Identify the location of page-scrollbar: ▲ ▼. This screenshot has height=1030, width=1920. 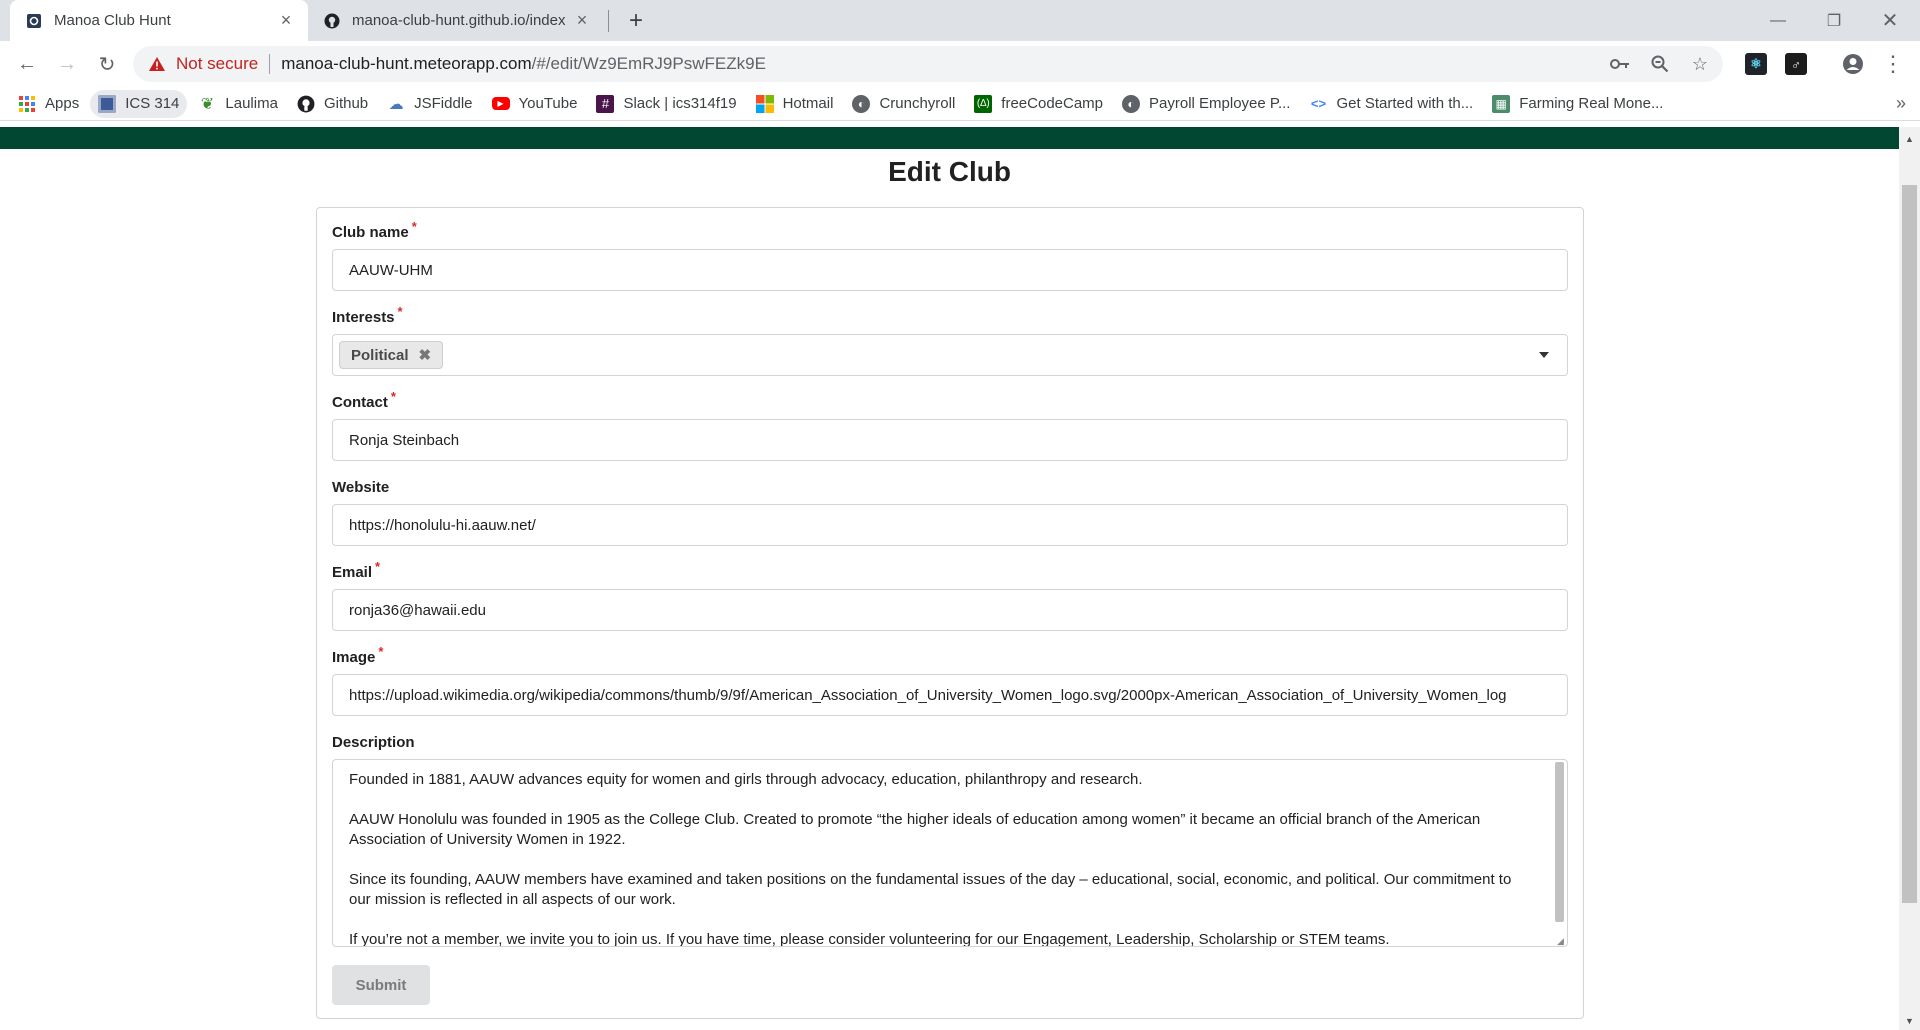
(1909, 578).